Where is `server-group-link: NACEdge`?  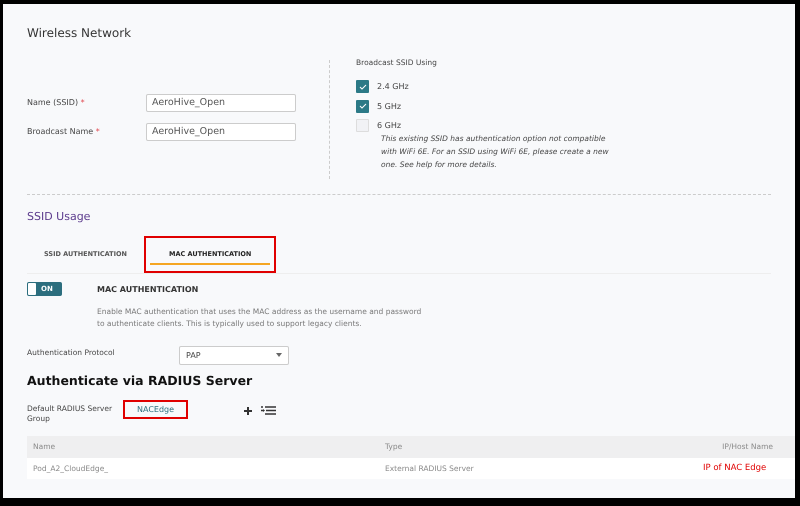 server-group-link: NACEdge is located at coordinates (155, 409).